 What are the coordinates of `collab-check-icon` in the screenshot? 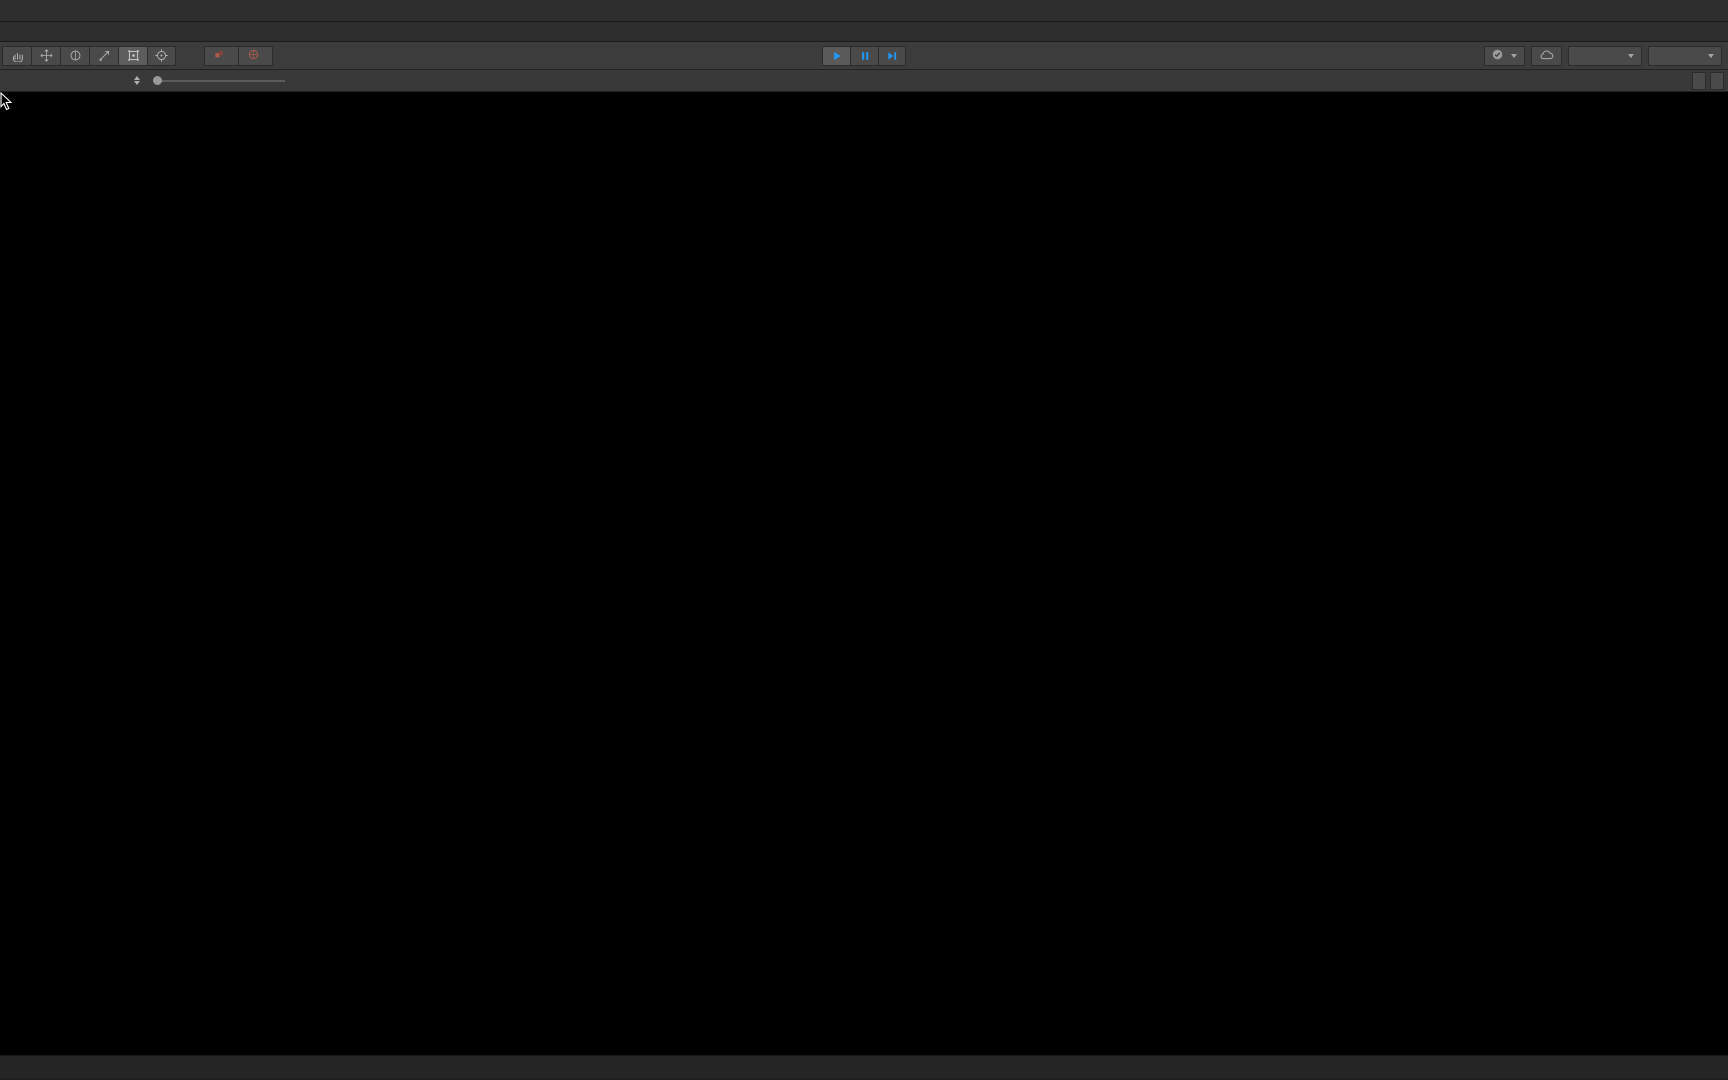 It's located at (1497, 56).